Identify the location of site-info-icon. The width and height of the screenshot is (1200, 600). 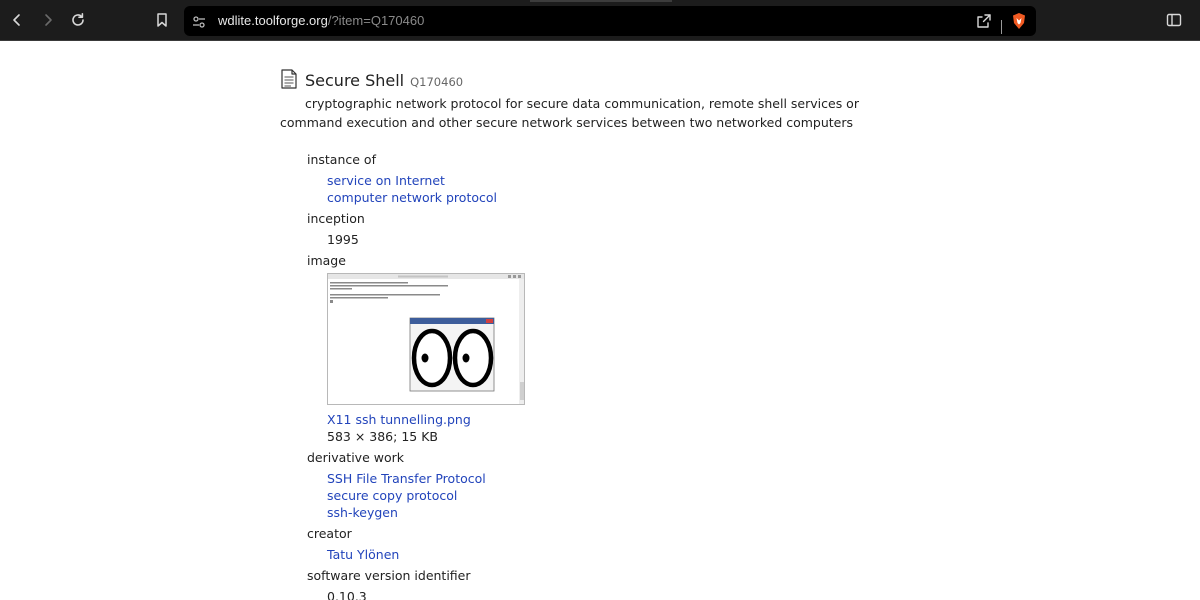
(199, 22).